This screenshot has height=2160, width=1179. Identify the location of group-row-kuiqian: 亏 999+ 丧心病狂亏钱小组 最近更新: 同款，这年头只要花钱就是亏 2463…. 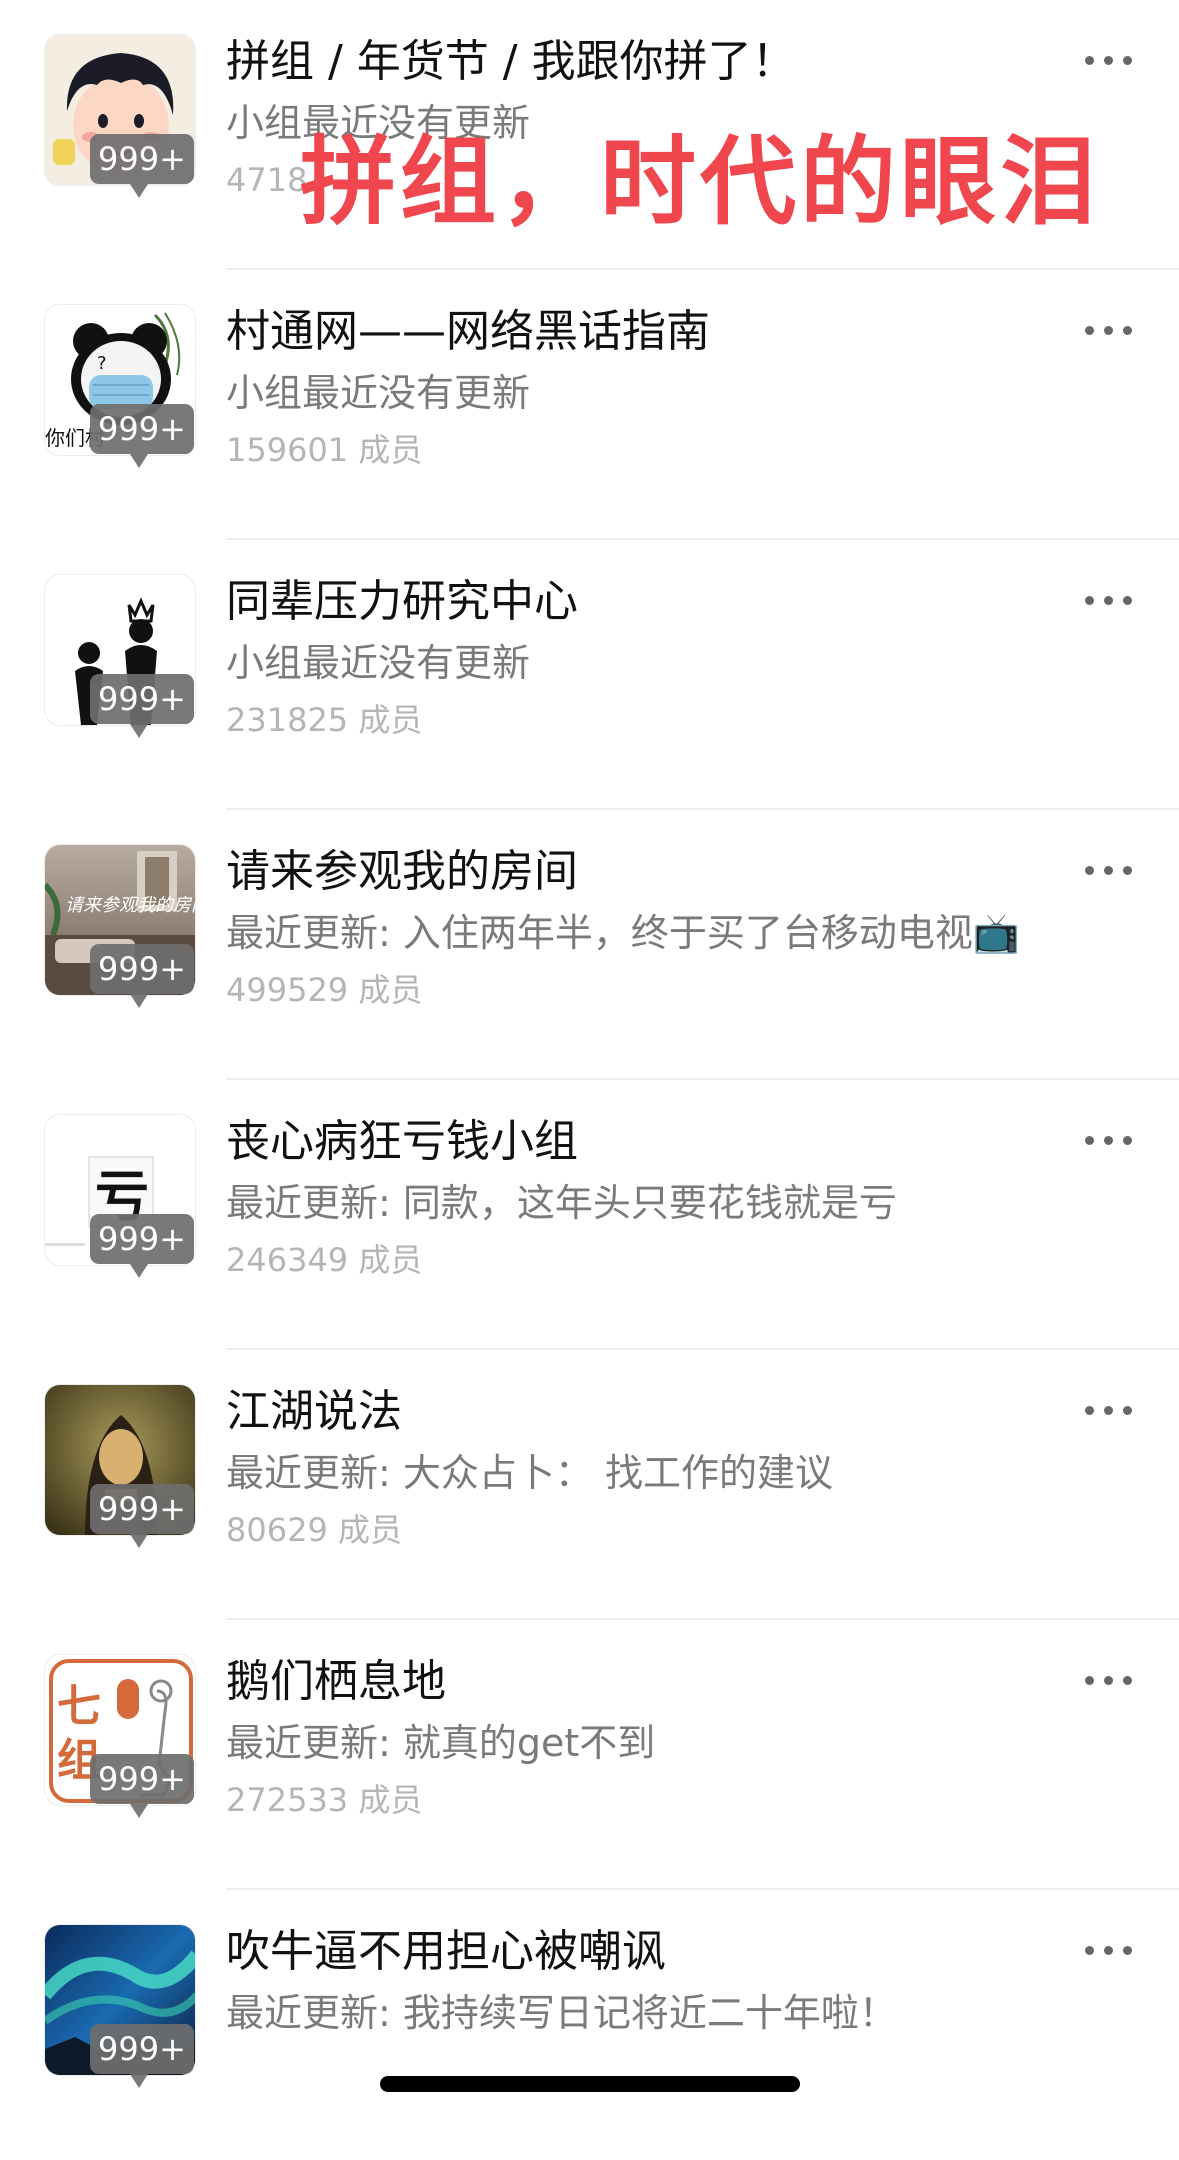
(589, 1215).